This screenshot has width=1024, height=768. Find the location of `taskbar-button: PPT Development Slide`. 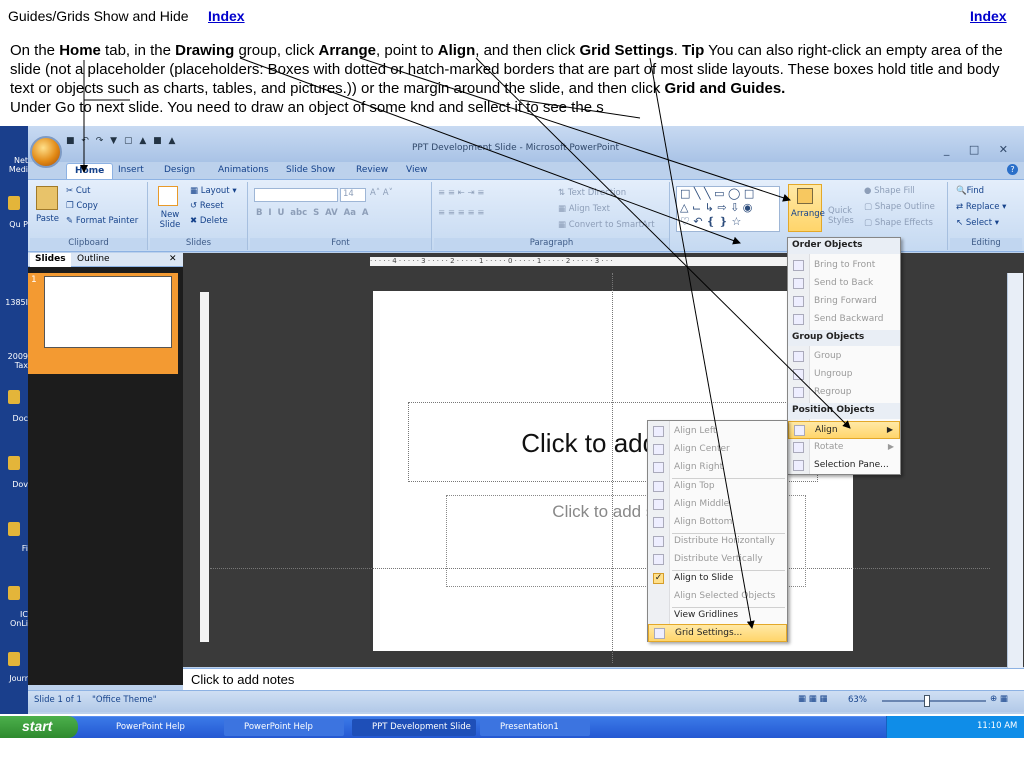

taskbar-button: PPT Development Slide is located at coordinates (414, 727).